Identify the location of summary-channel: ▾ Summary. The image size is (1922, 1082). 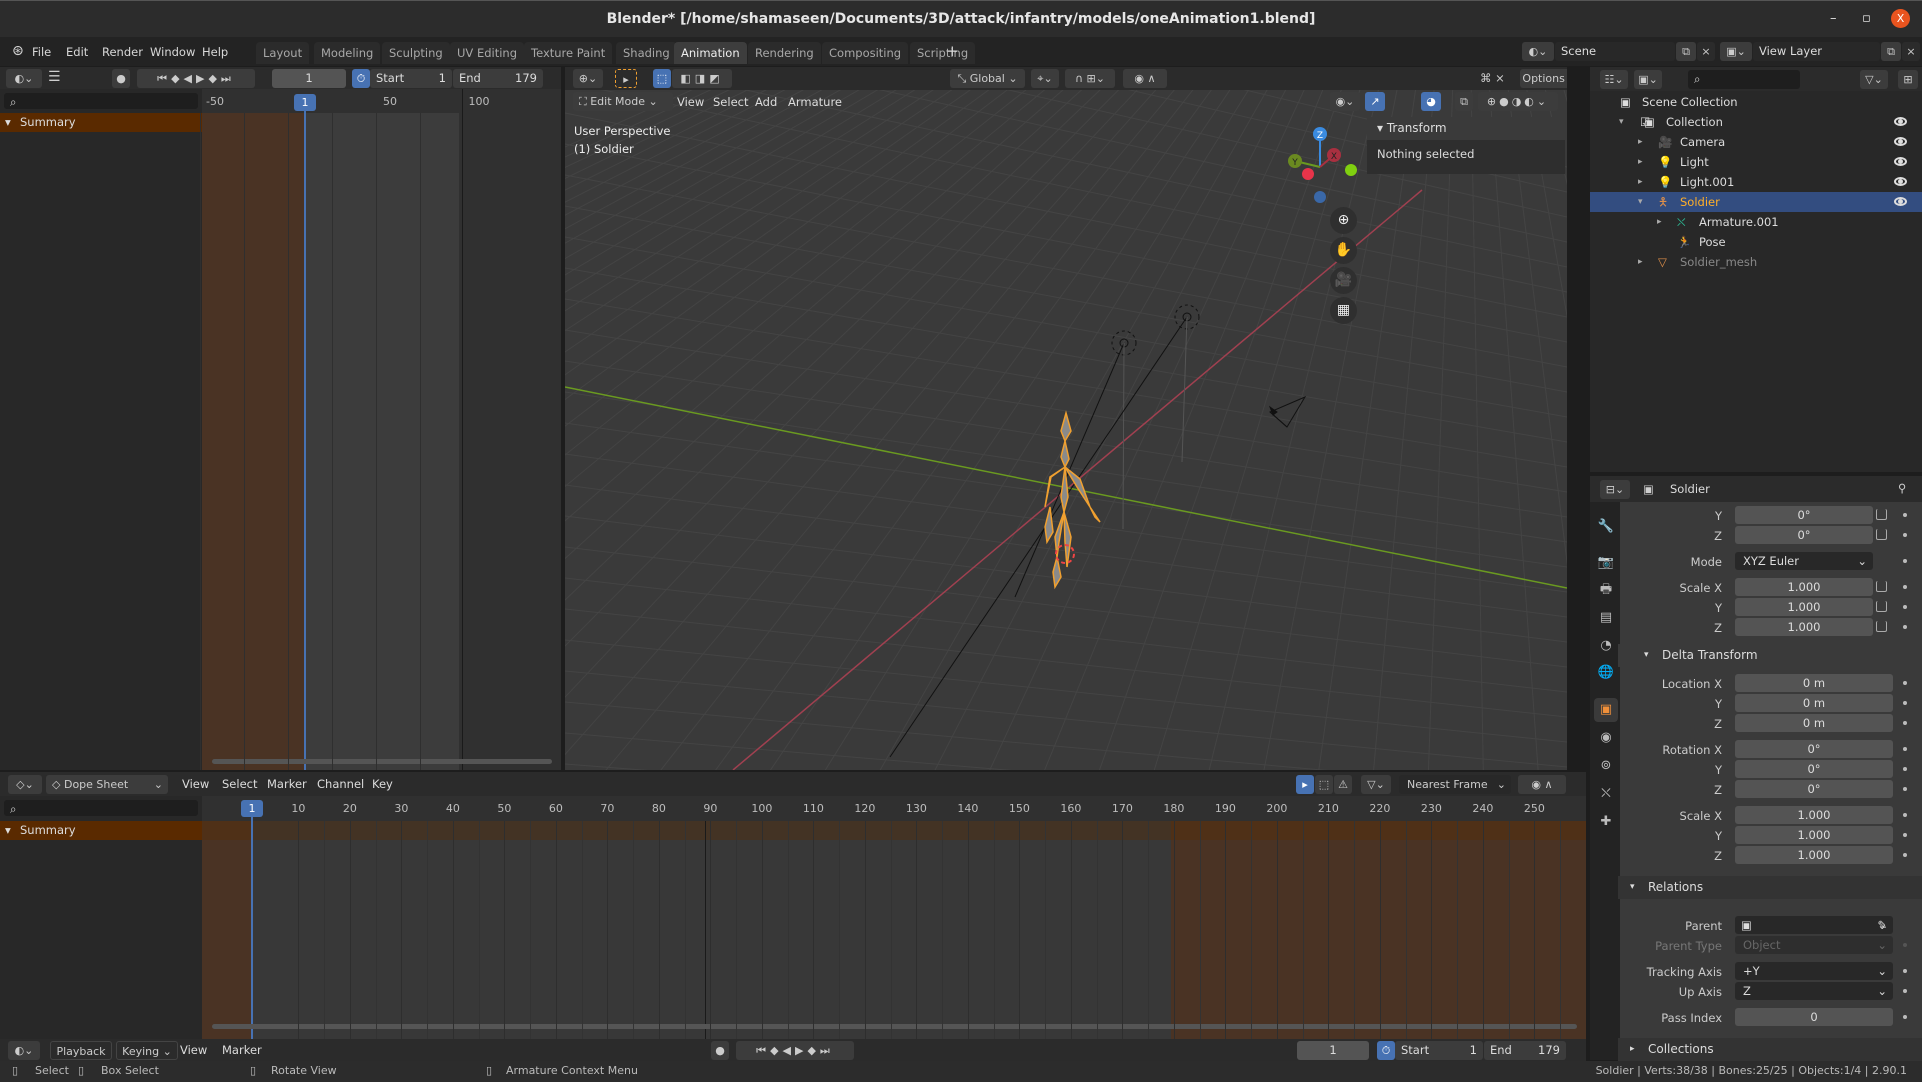
(101, 122).